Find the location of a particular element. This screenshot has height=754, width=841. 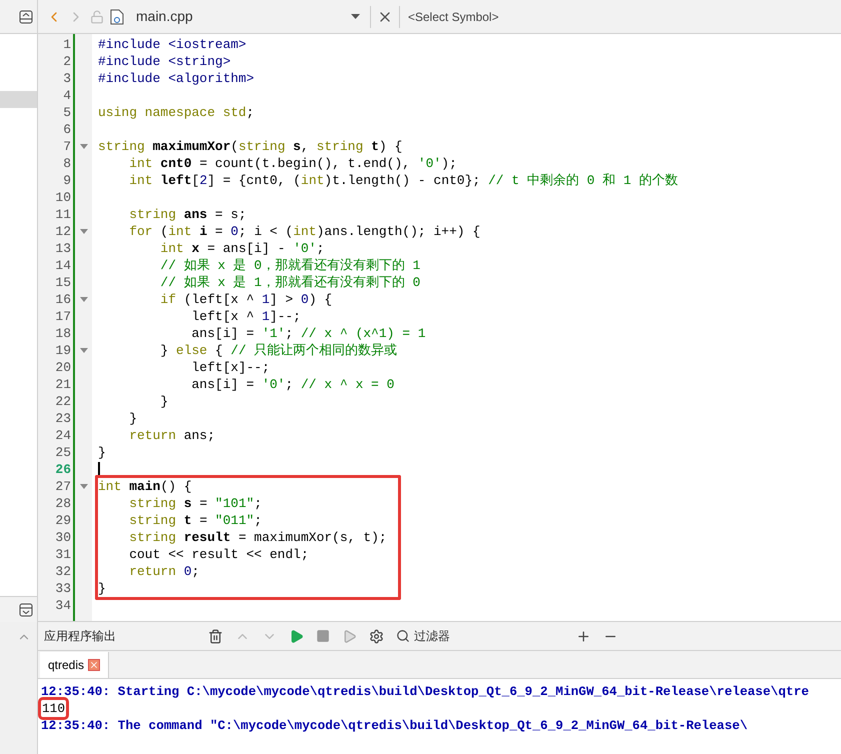

line-number: 14 is located at coordinates (63, 265).